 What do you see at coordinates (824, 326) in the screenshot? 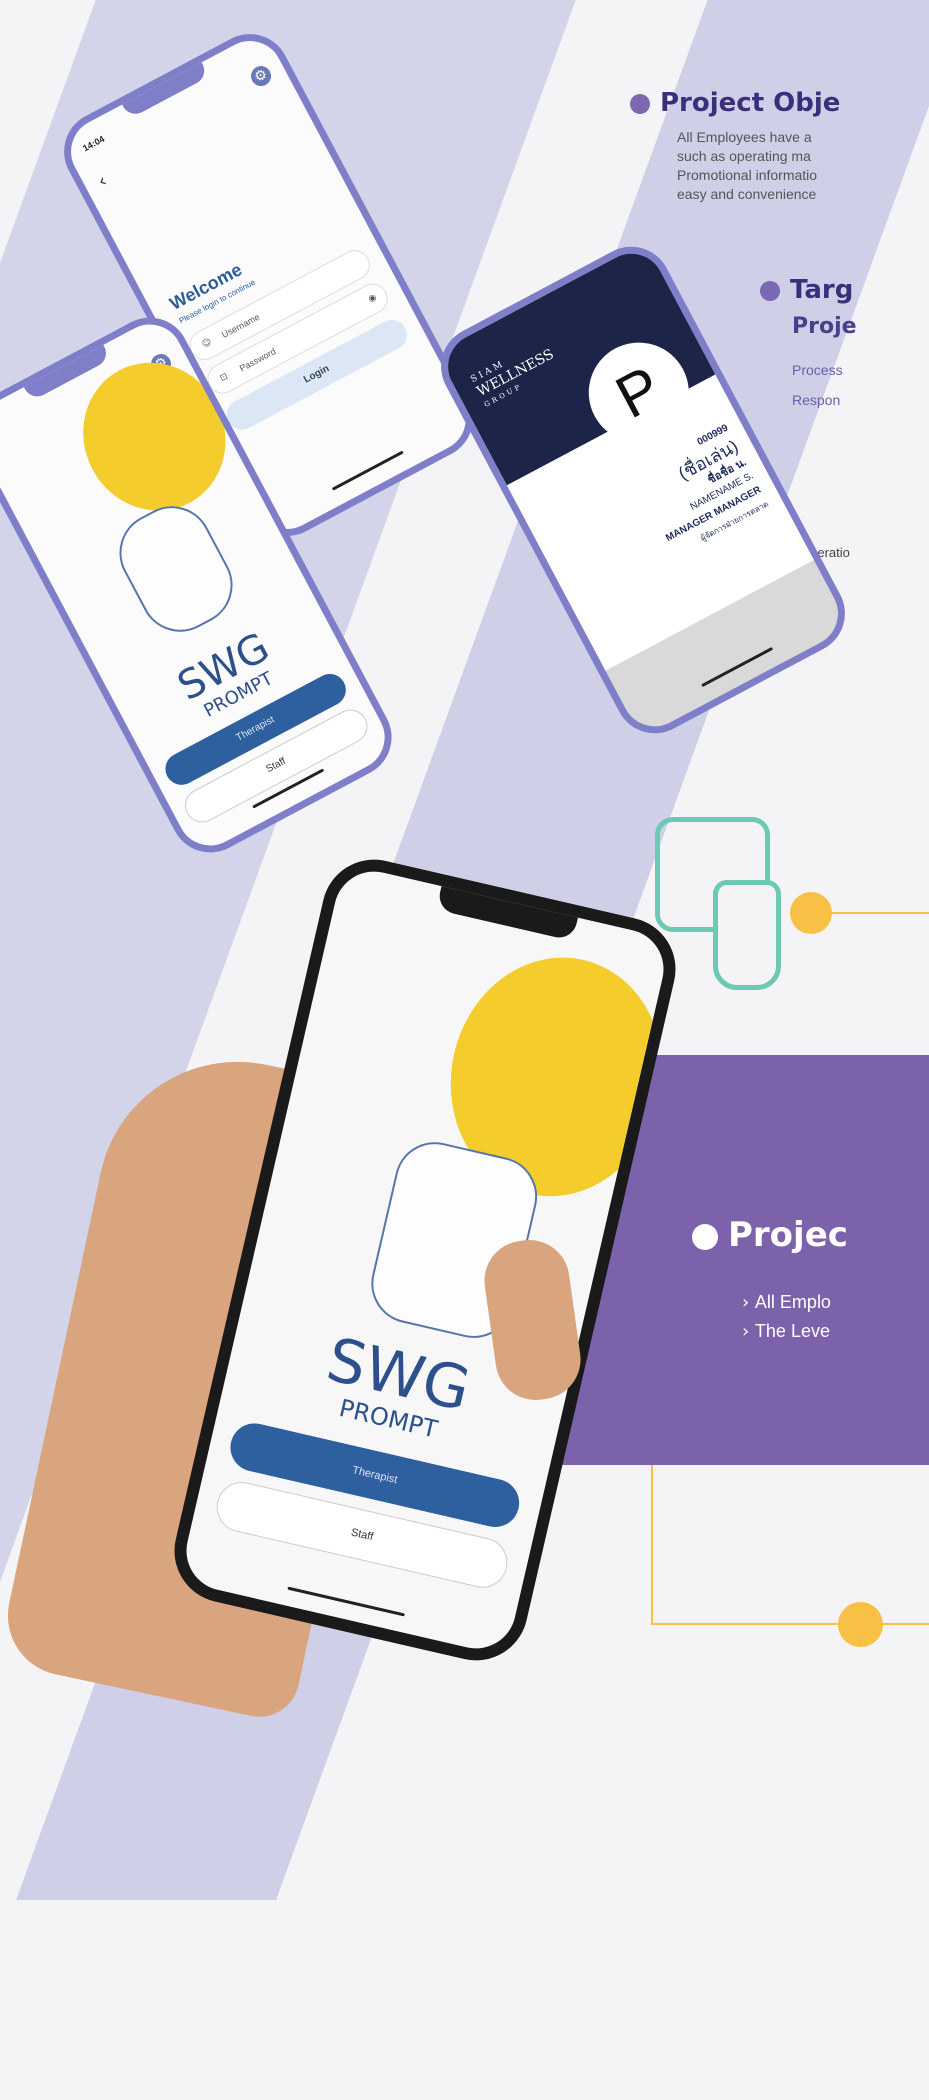
I see `target-subheading: Proje` at bounding box center [824, 326].